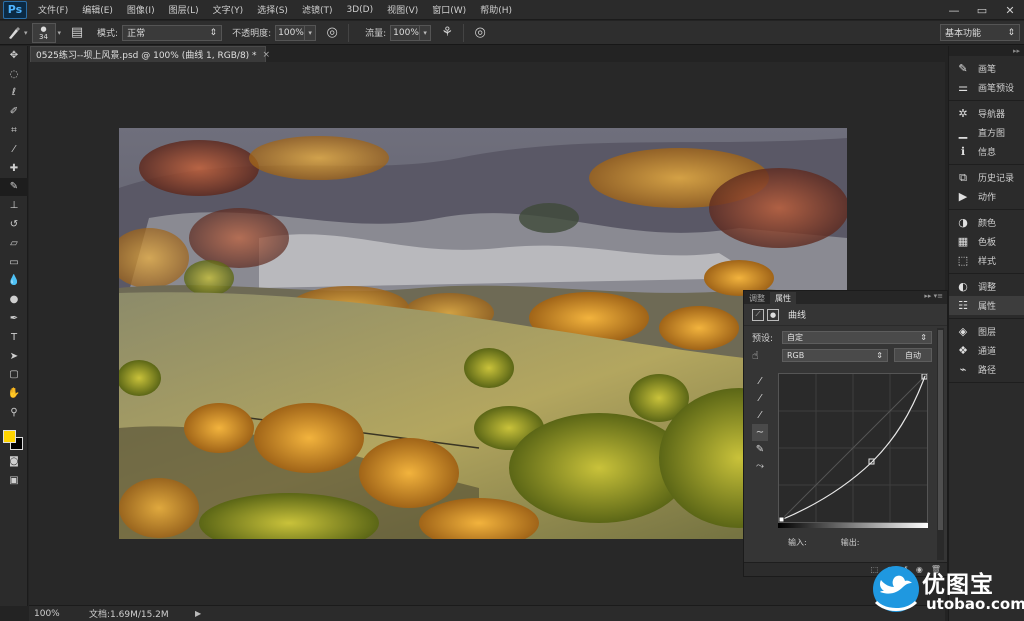 This screenshot has width=1024, height=621. What do you see at coordinates (205, 613) in the screenshot?
I see `status-menu-arrow-icon: ▶` at bounding box center [205, 613].